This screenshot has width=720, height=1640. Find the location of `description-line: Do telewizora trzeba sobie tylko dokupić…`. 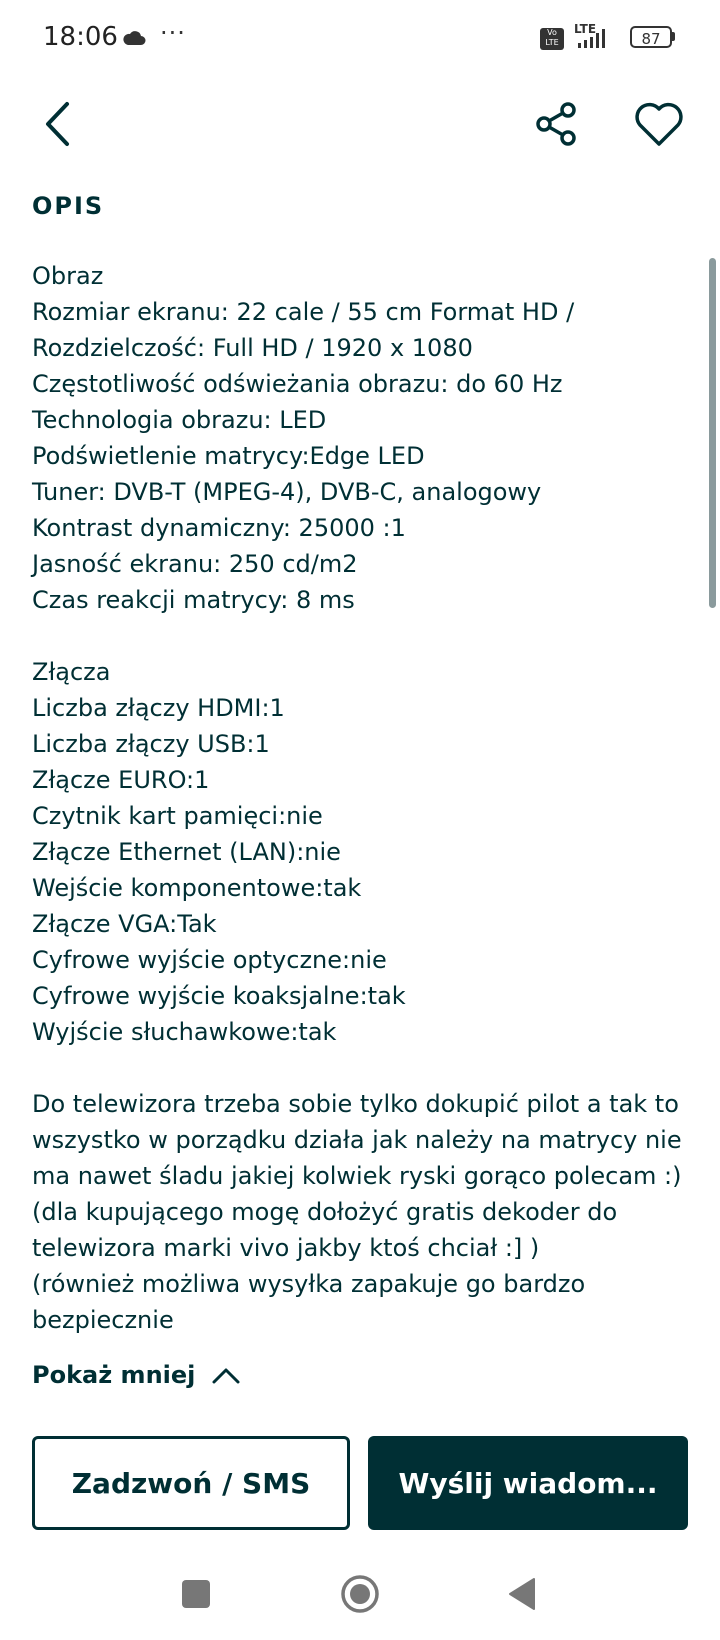

description-line: Do telewizora trzeba sobie tylko dokupić… is located at coordinates (355, 1104).